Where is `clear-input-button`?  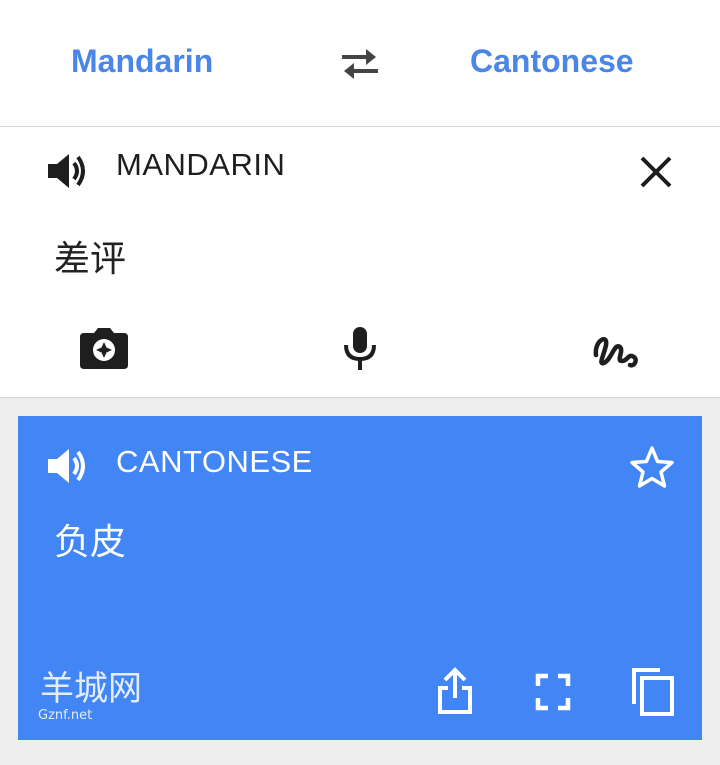
clear-input-button is located at coordinates (656, 172).